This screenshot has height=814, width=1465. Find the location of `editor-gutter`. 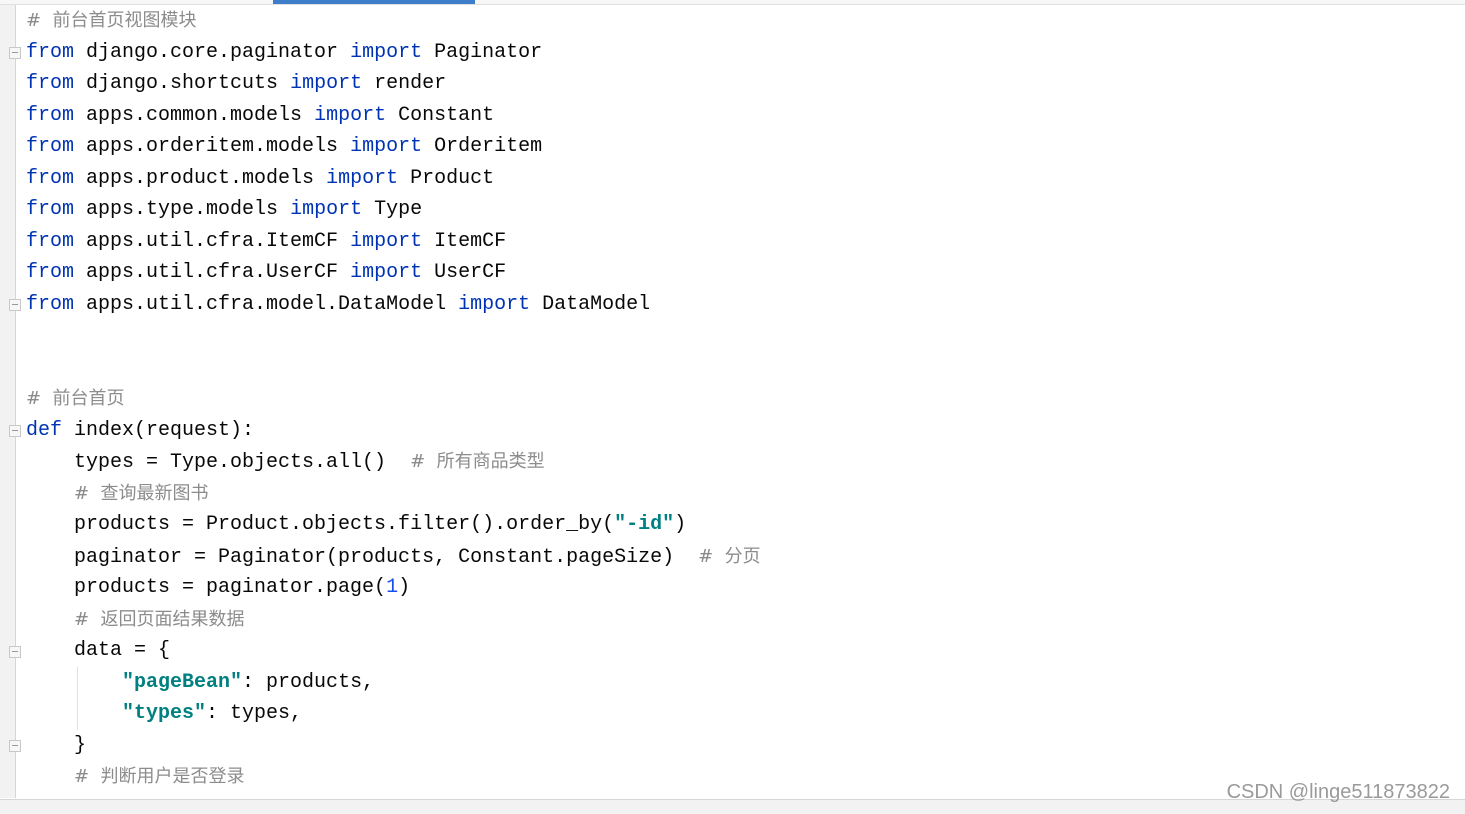

editor-gutter is located at coordinates (8, 401).